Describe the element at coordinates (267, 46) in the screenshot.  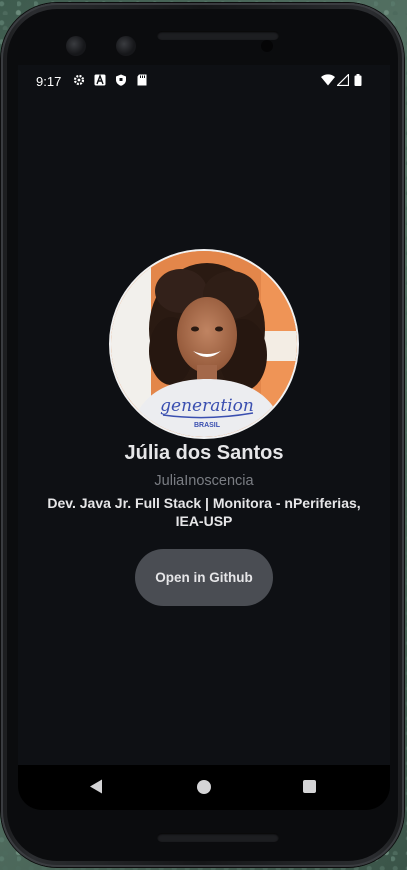
I see `front-camera` at that location.